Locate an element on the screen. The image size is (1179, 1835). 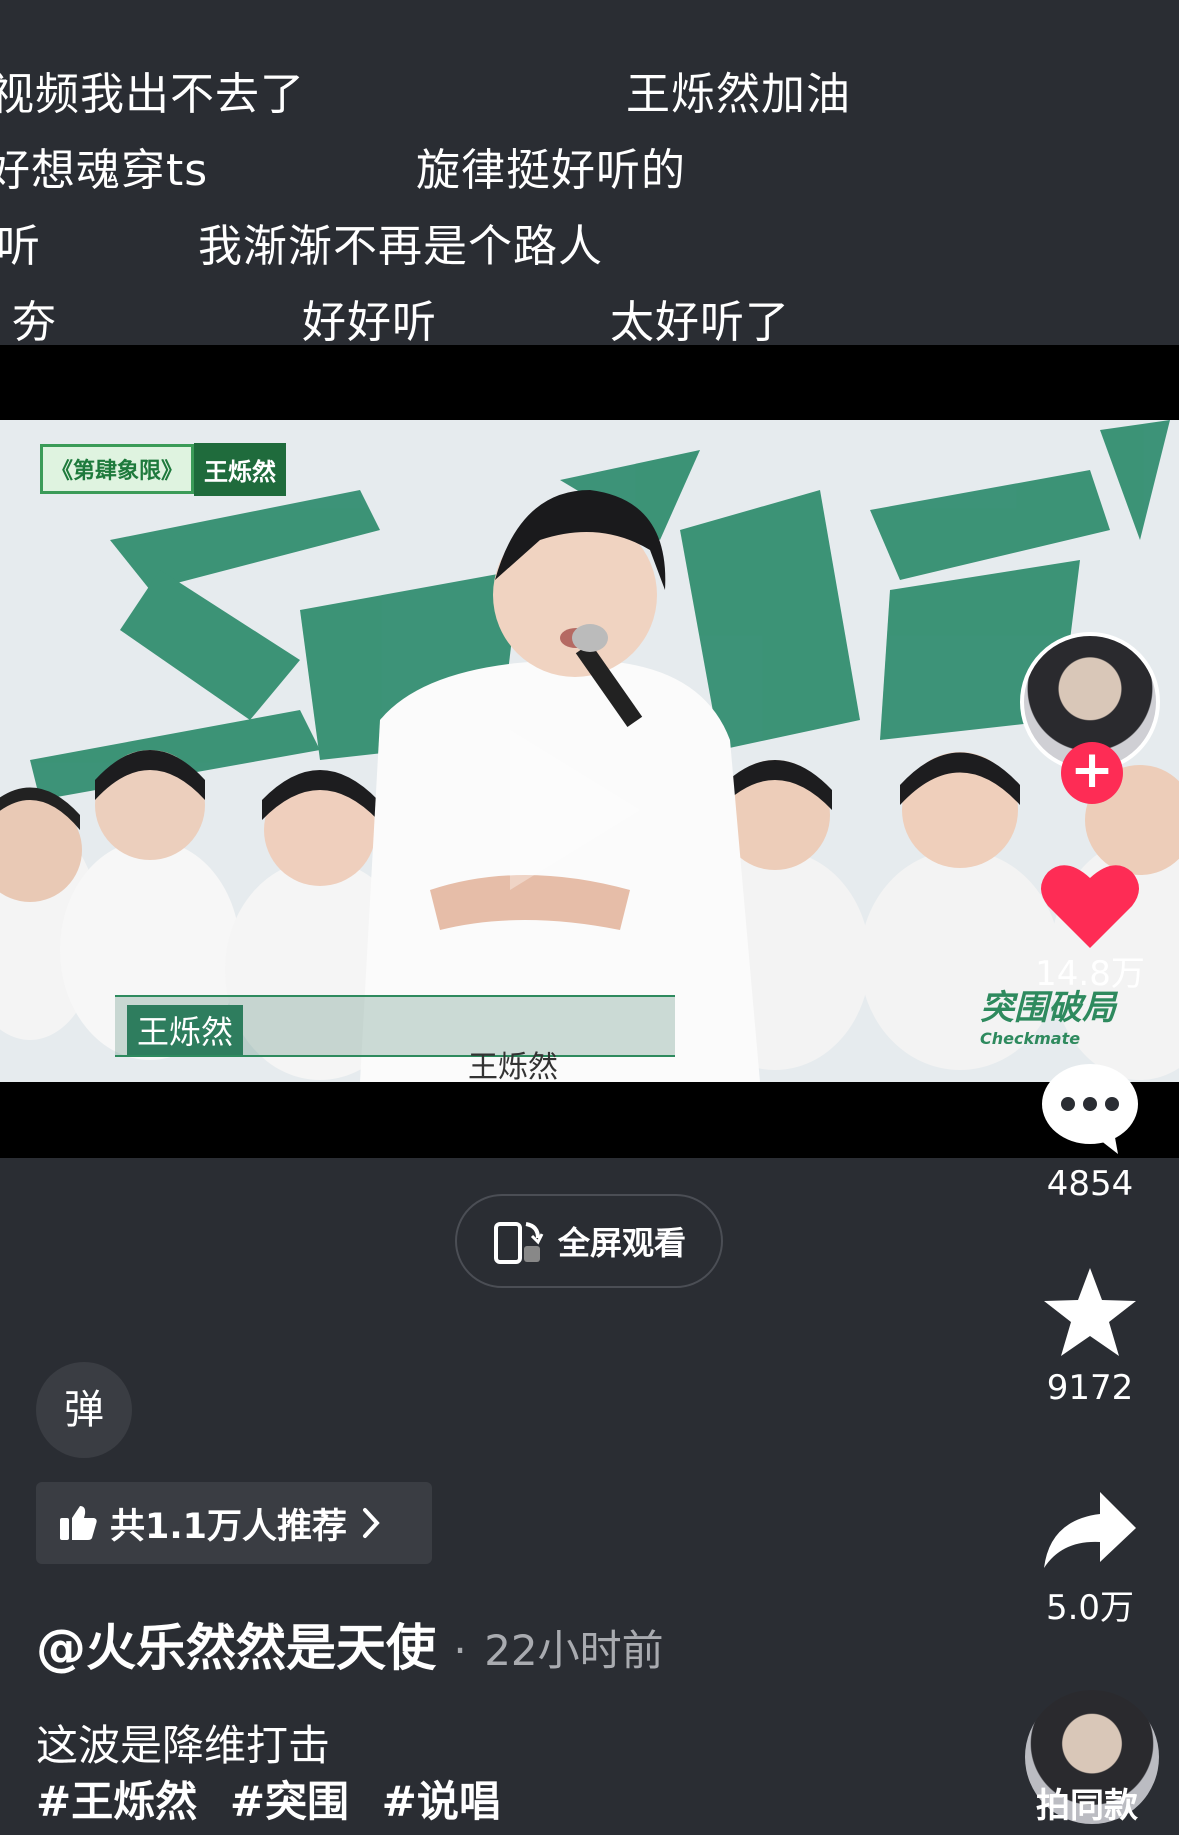
danmaku-text: 我渐渐不再是个路人 is located at coordinates (400, 246).